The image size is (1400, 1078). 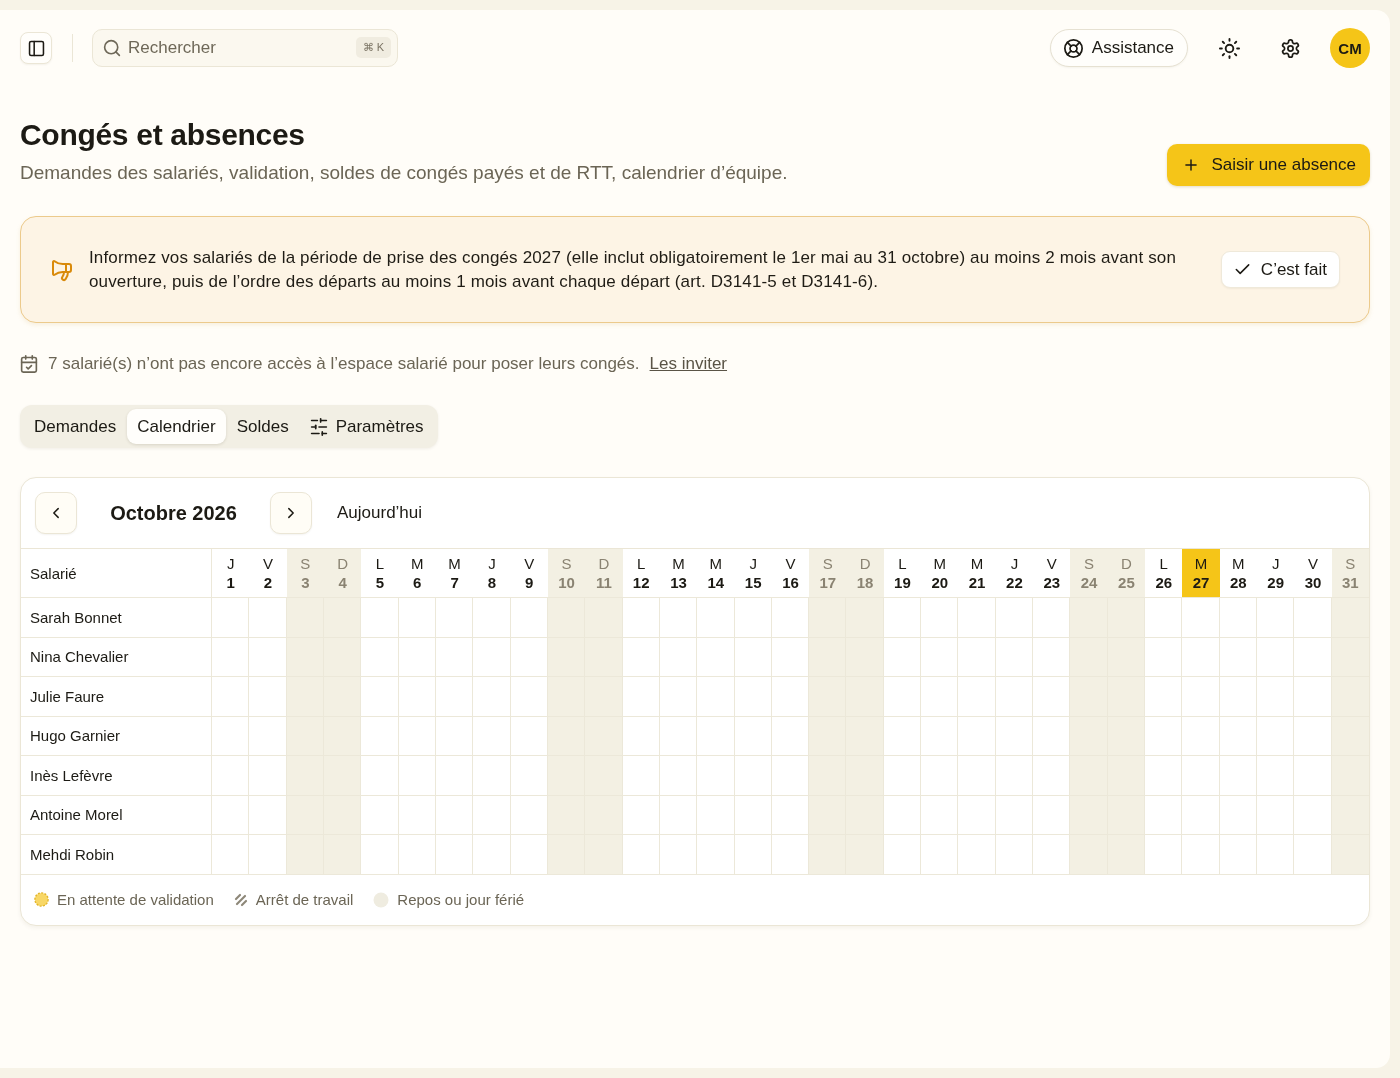 I want to click on sidebar-toggle-button, so click(x=36, y=48).